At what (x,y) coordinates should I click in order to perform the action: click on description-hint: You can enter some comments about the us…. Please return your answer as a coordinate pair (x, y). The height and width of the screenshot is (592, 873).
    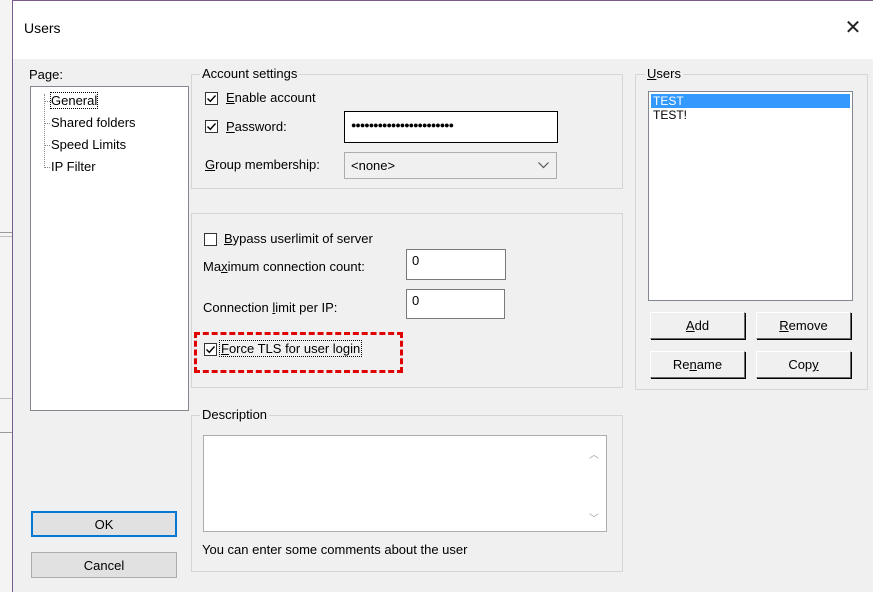
    Looking at the image, I should click on (335, 549).